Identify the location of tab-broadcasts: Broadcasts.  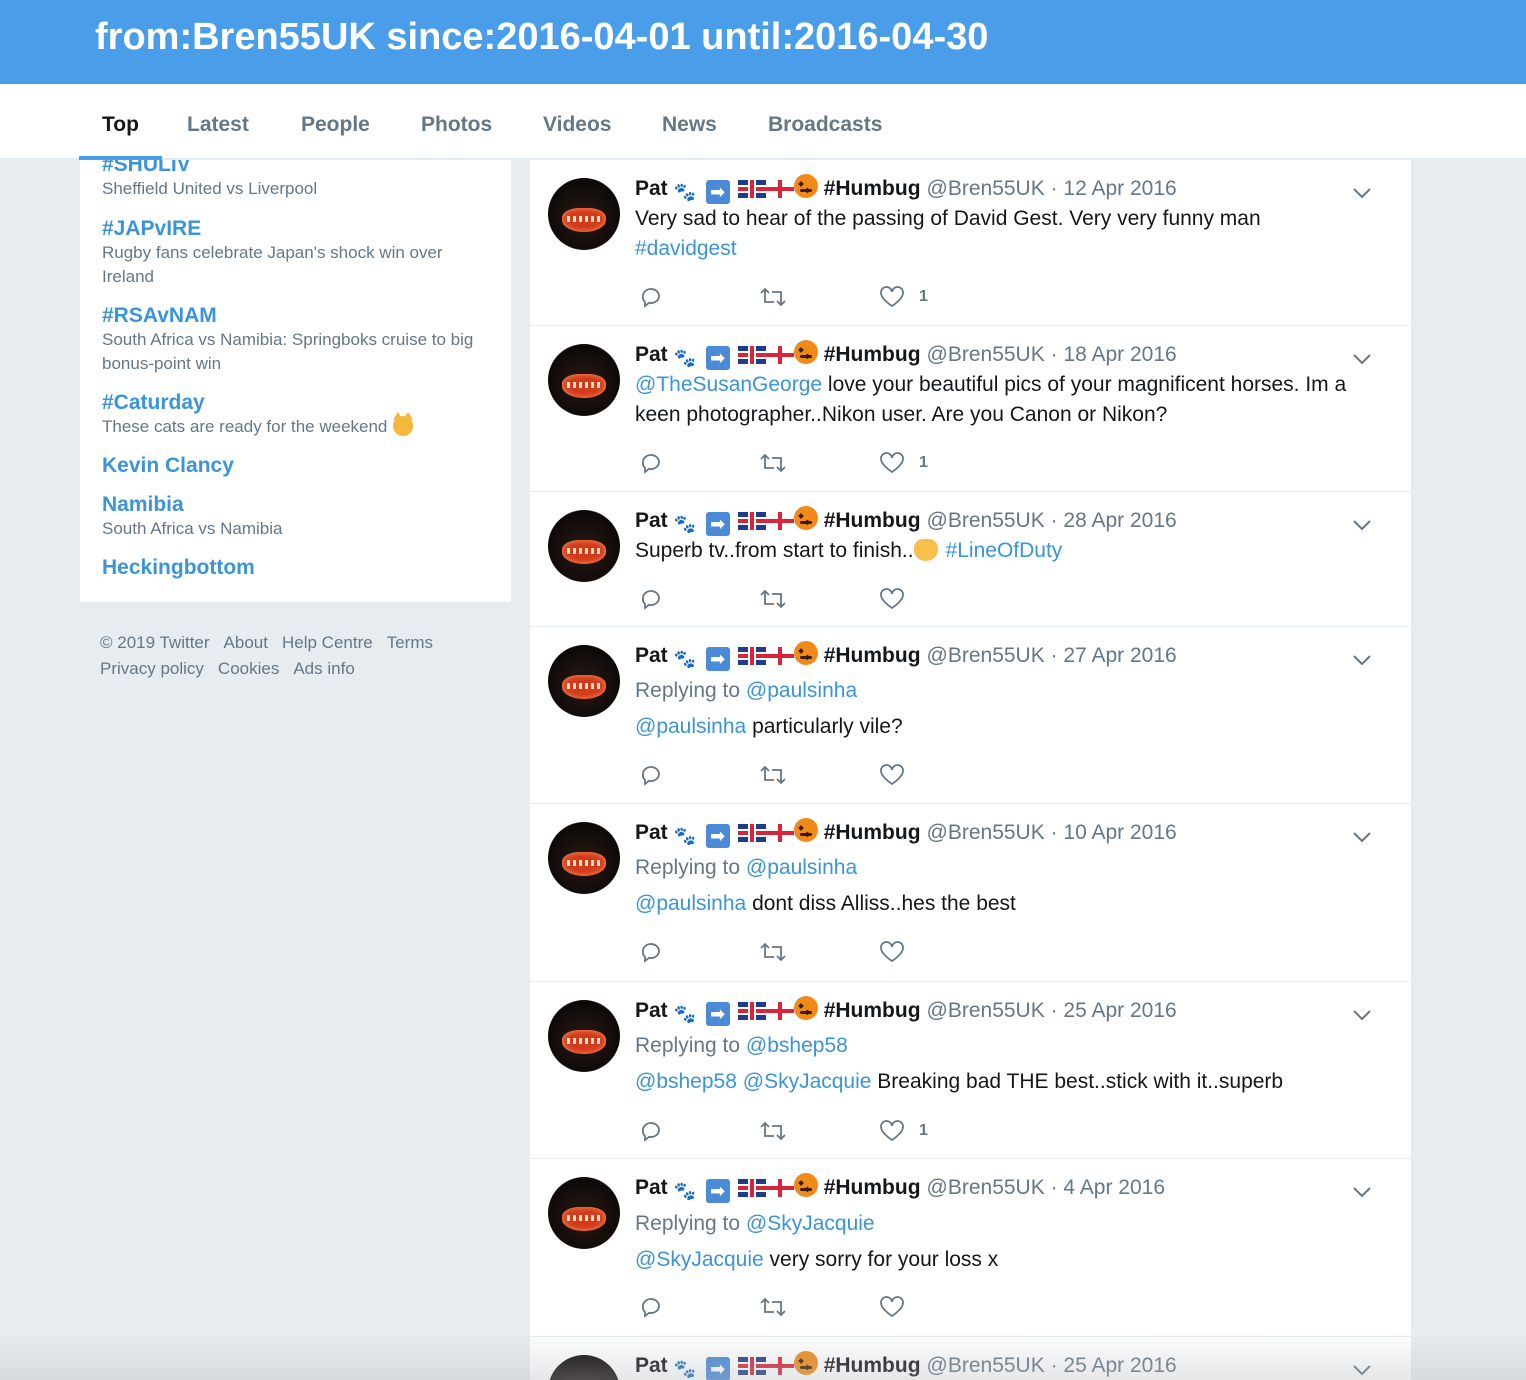
(825, 121).